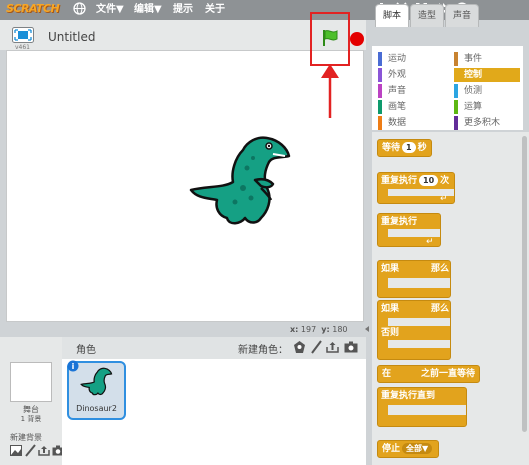 Image resolution: width=529 pixels, height=465 pixels. Describe the element at coordinates (399, 222) in the screenshot. I see `forever-label: 重复执行` at that location.